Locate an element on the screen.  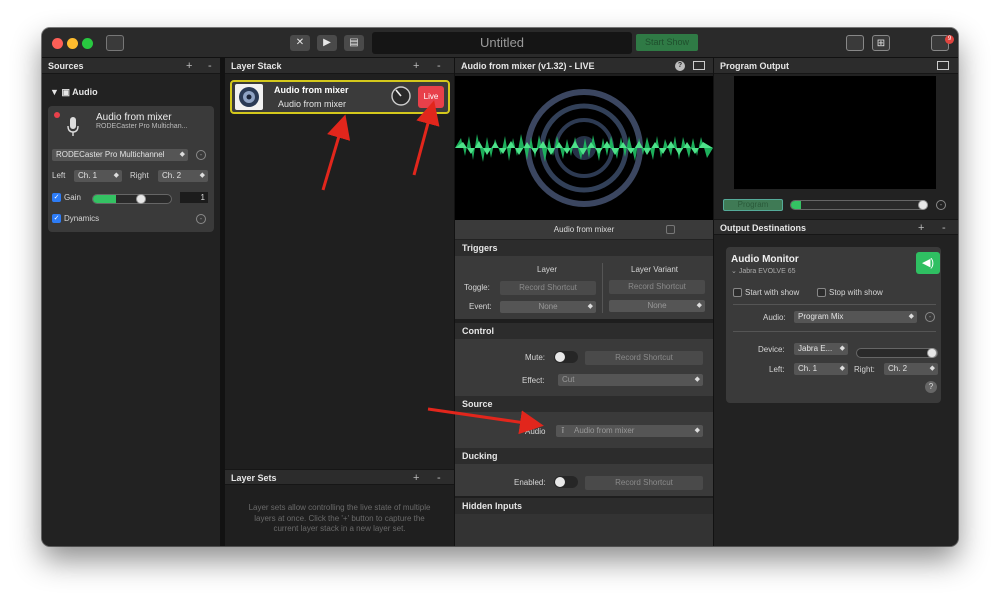
live-toggle-button: Live is located at coordinates (431, 97).